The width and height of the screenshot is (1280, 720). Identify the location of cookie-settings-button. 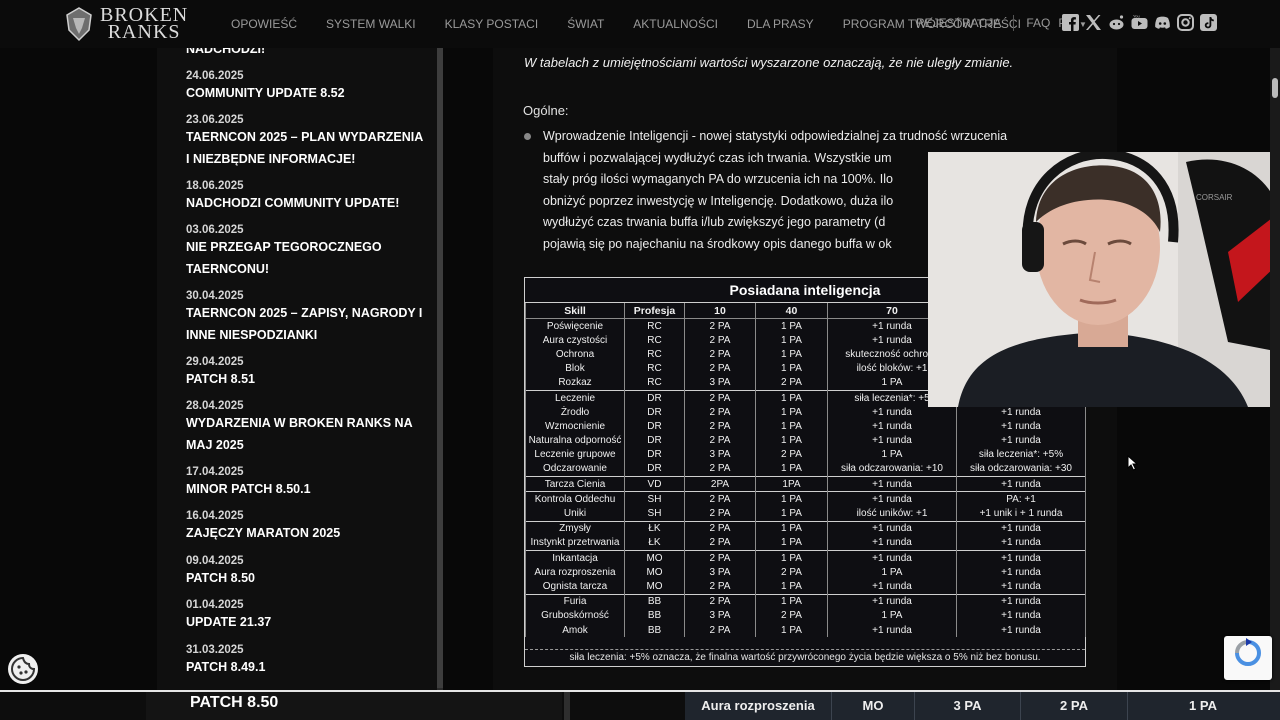
(23, 669).